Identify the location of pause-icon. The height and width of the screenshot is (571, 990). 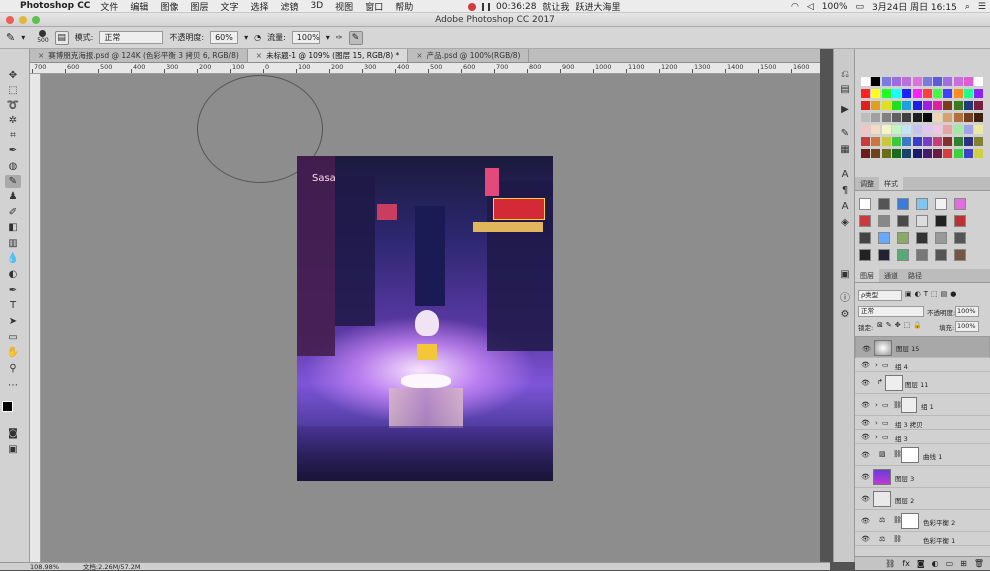
(486, 6).